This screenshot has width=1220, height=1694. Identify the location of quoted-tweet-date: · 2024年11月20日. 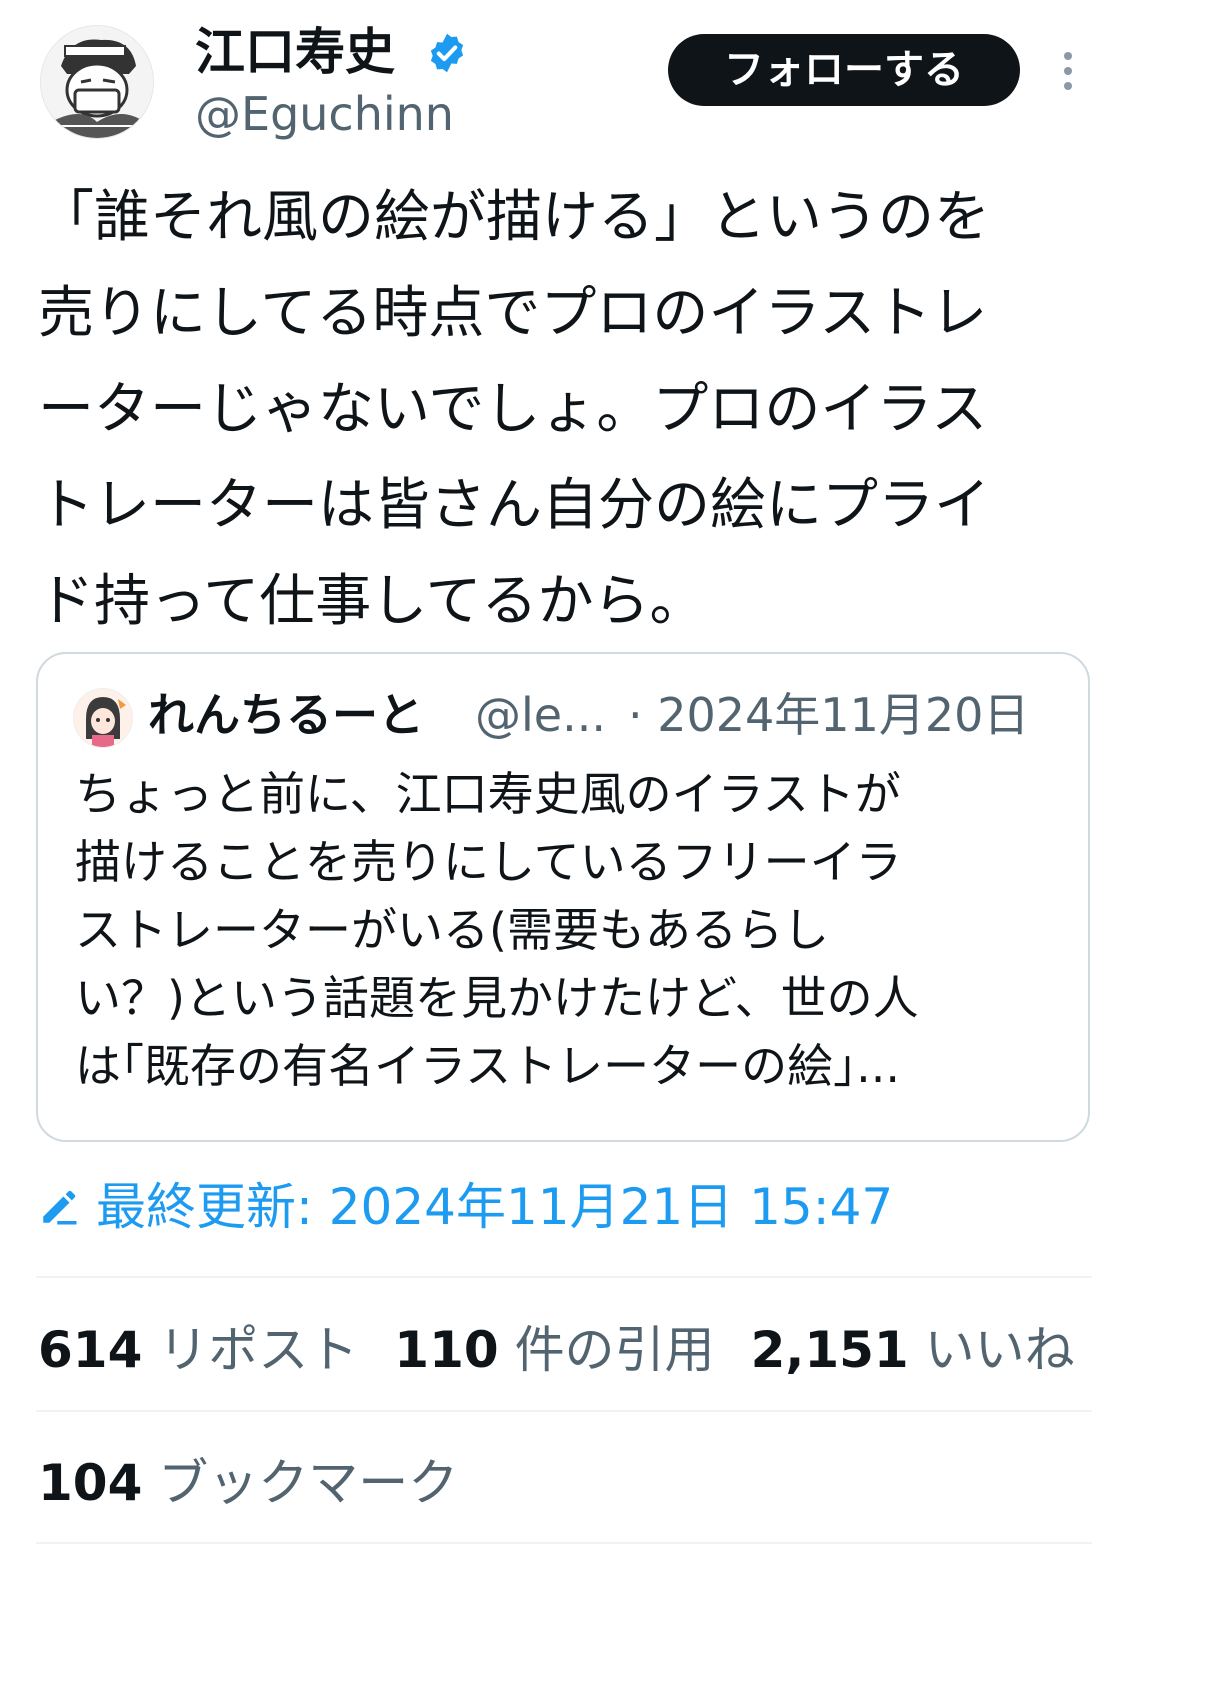
(828, 715).